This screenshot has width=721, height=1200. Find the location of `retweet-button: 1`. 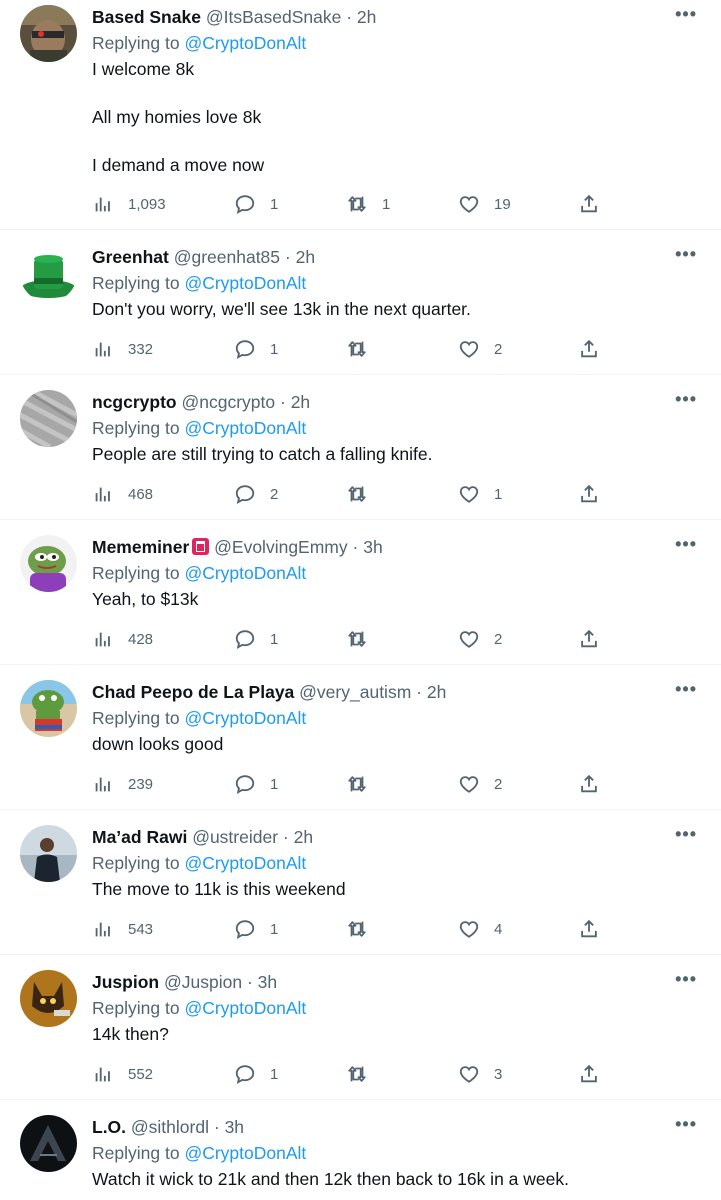

retweet-button: 1 is located at coordinates (368, 204).